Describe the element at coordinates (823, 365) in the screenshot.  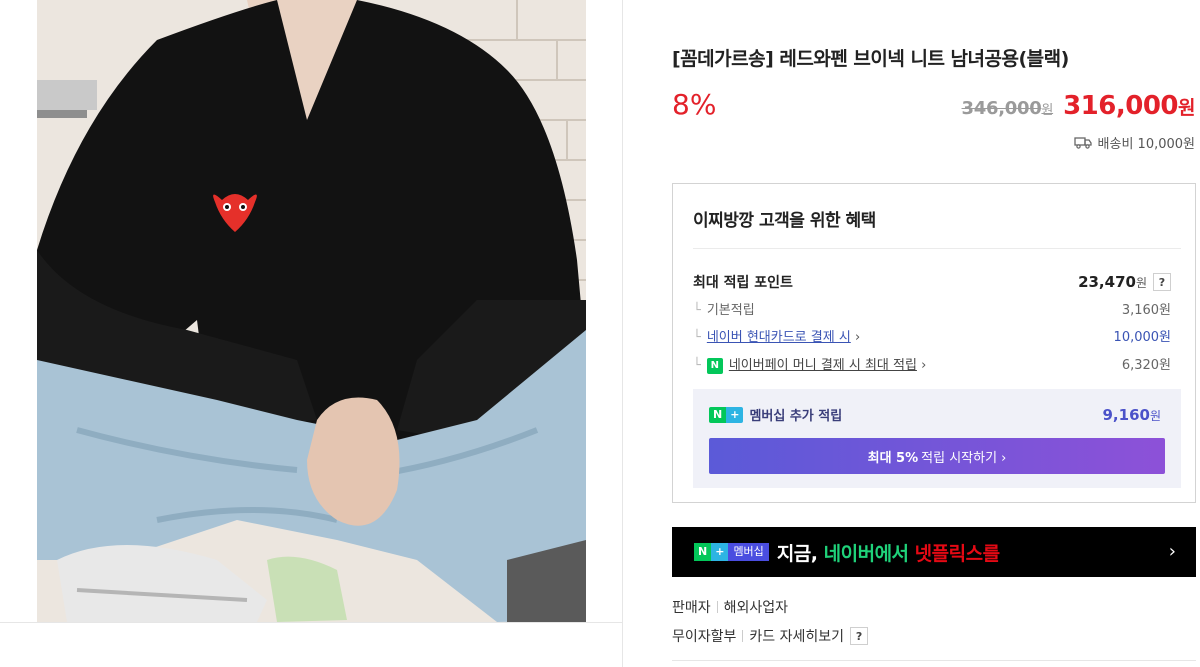
I see `npay-points-link: 네이버페이 머니 결제 시 최대 적립` at that location.